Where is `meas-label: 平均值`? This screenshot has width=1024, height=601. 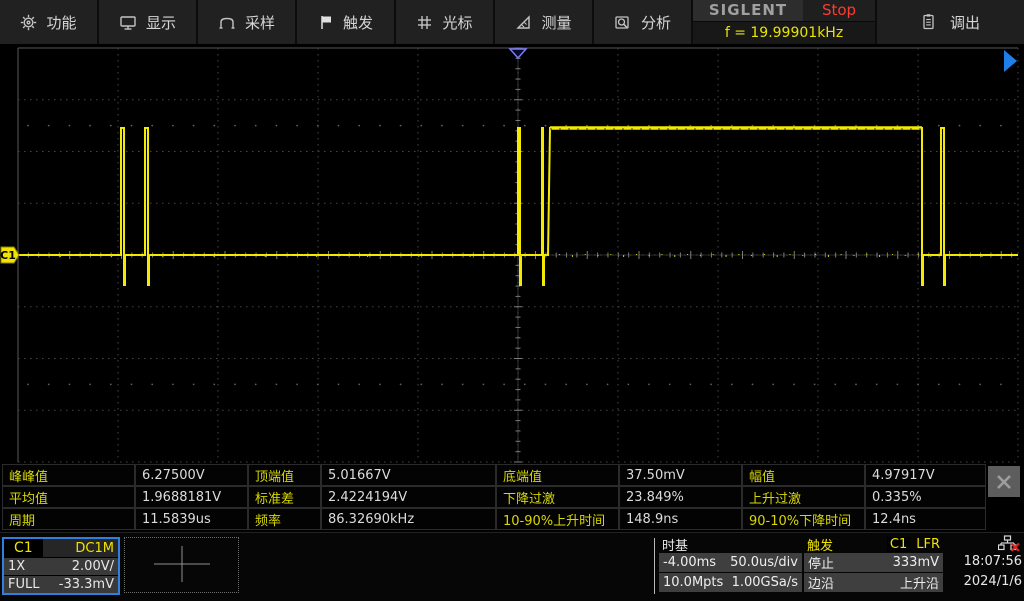
meas-label: 平均值 is located at coordinates (68, 497).